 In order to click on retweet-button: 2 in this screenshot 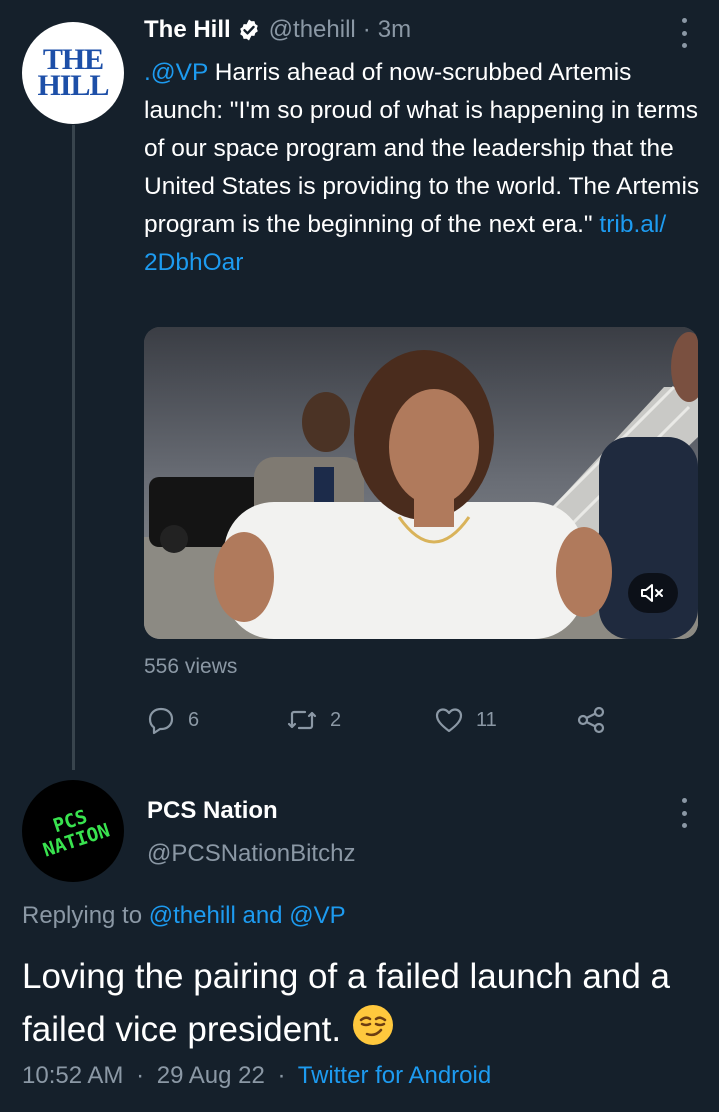, I will do `click(313, 720)`.